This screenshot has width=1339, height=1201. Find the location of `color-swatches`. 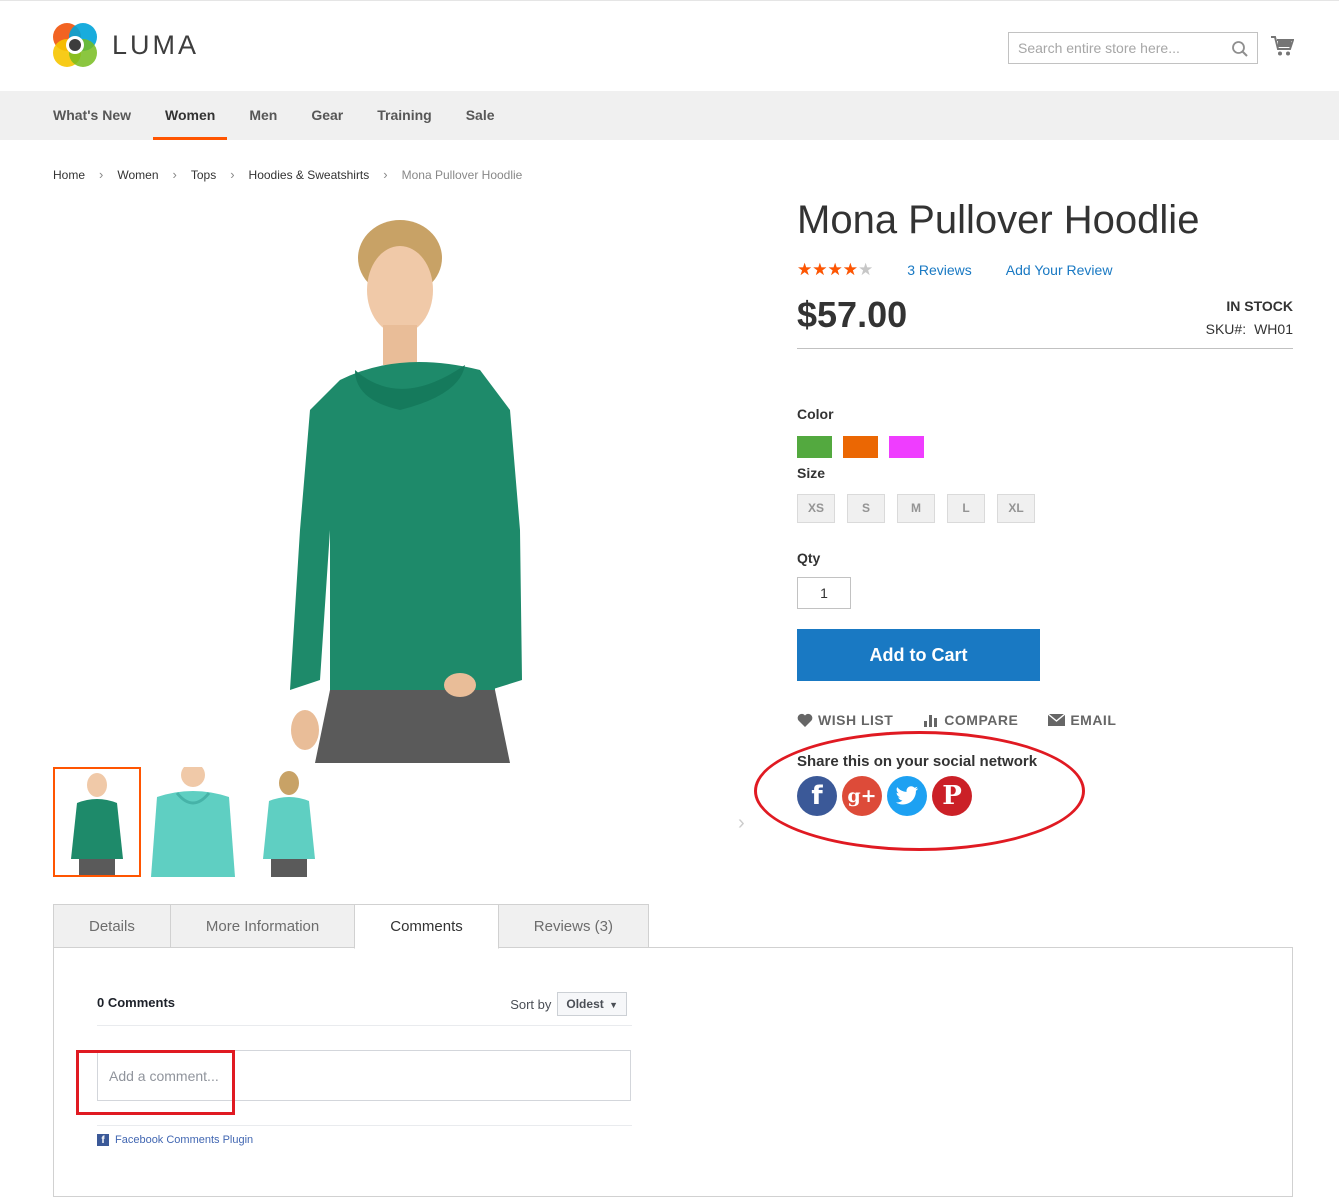

color-swatches is located at coordinates (860, 447).